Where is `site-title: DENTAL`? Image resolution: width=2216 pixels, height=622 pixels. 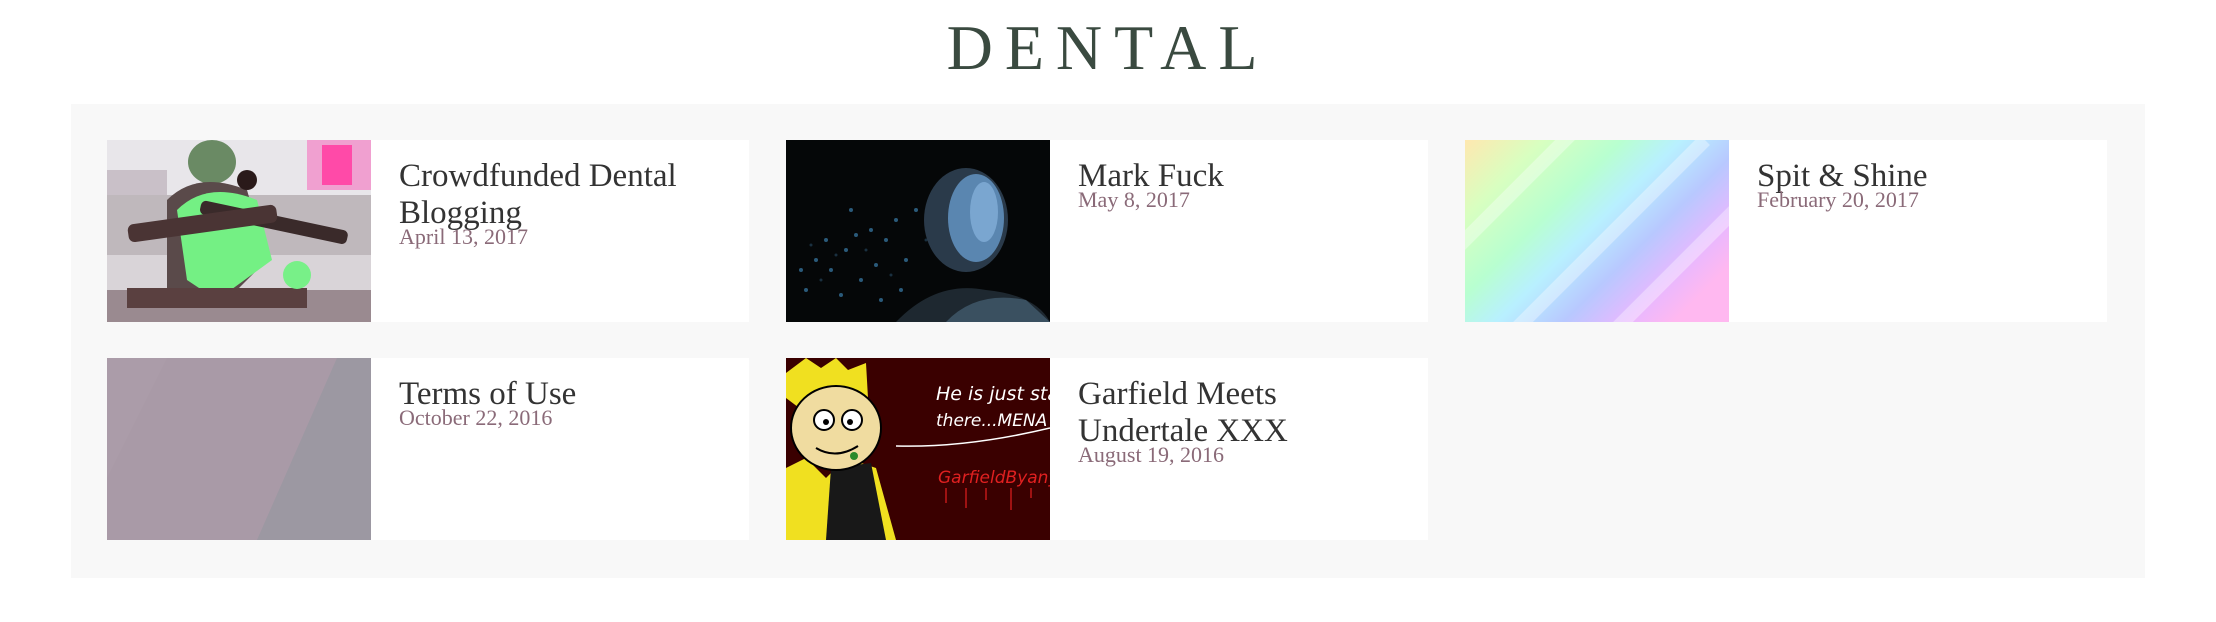 site-title: DENTAL is located at coordinates (1108, 48).